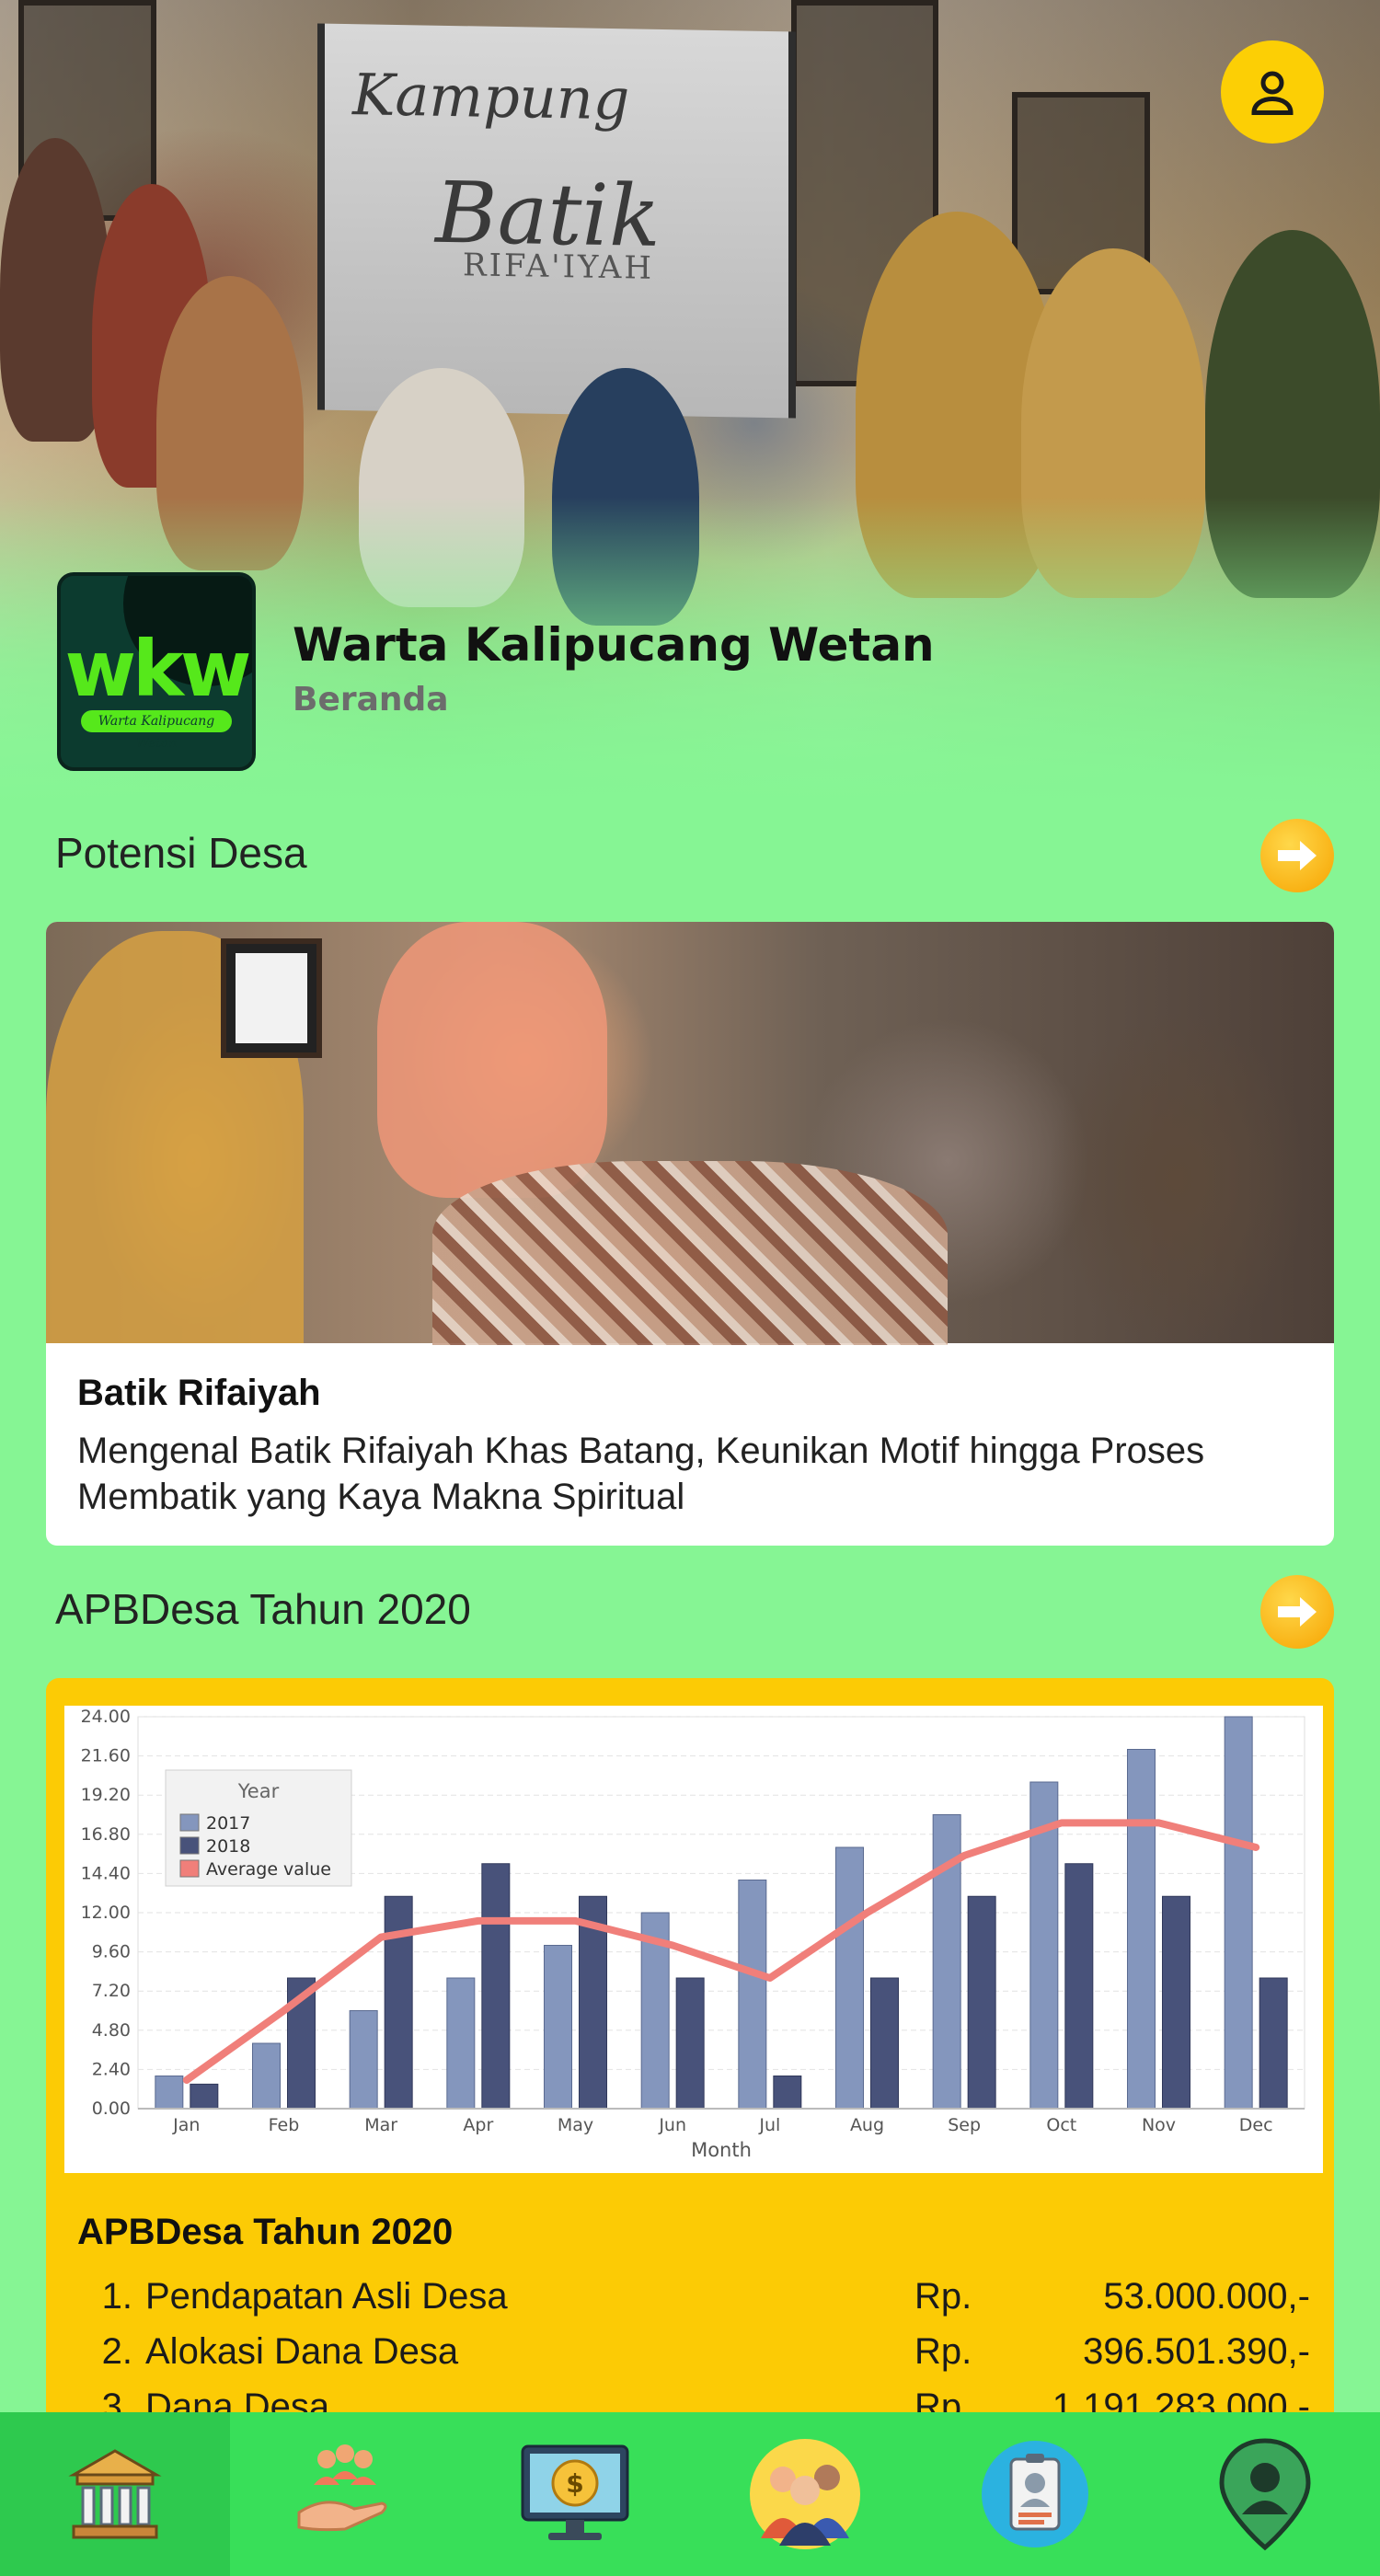 The image size is (1380, 2576). I want to click on bottom-navigation: $, so click(690, 2494).